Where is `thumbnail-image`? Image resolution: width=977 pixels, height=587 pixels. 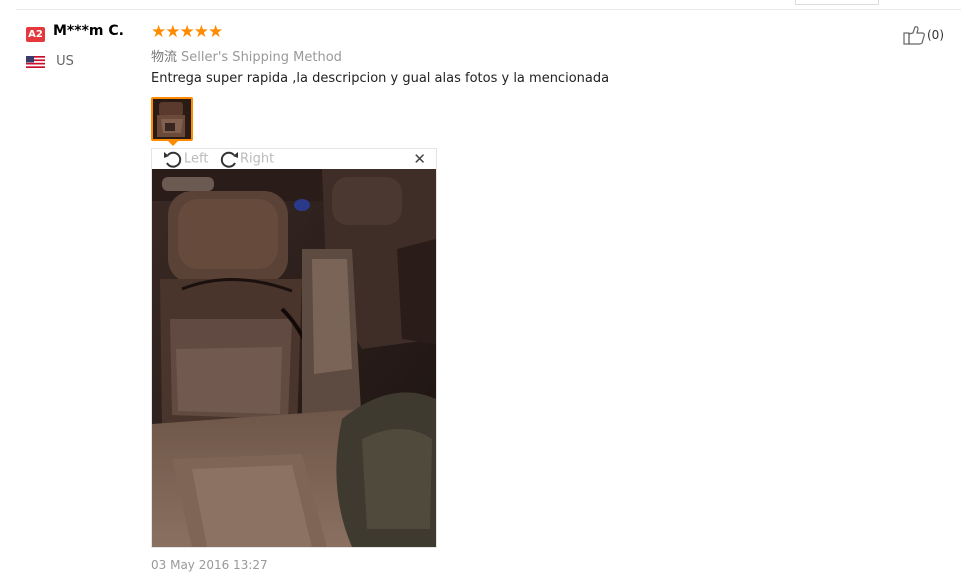
thumbnail-image is located at coordinates (172, 119).